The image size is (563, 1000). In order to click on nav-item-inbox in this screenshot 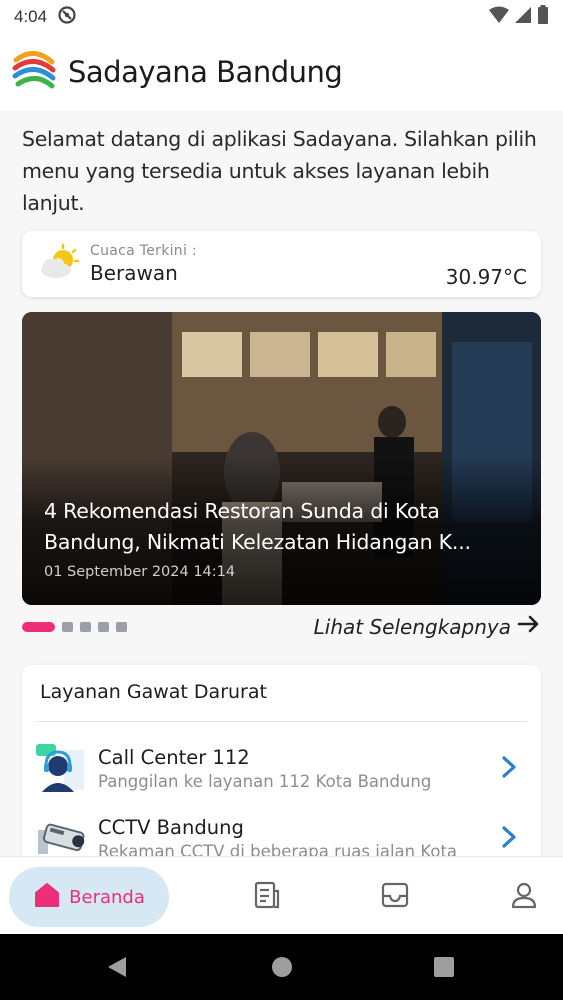, I will do `click(395, 897)`.